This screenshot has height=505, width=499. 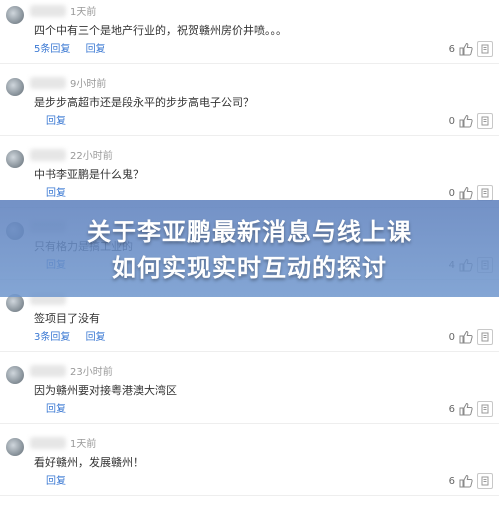 I want to click on comment-time: 22小时前, so click(x=91, y=156).